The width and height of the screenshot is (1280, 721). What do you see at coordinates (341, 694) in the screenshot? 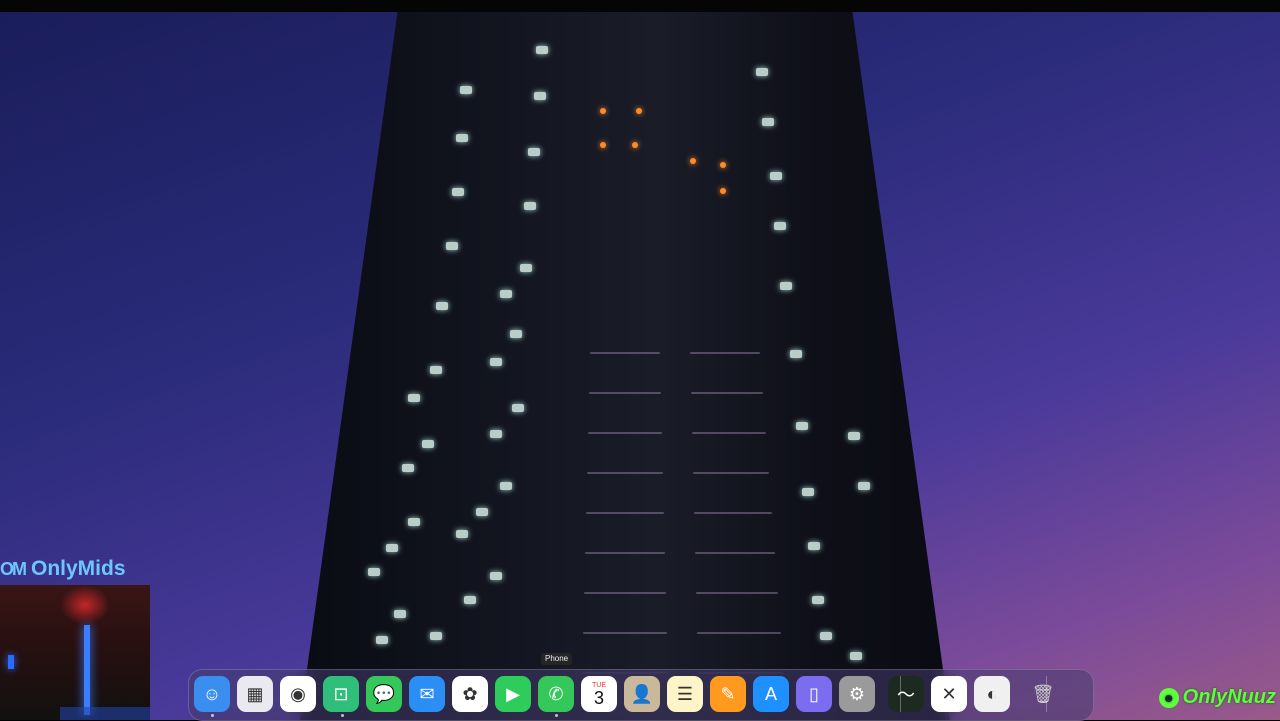
I see `dock-remote-icon: ⊡` at bounding box center [341, 694].